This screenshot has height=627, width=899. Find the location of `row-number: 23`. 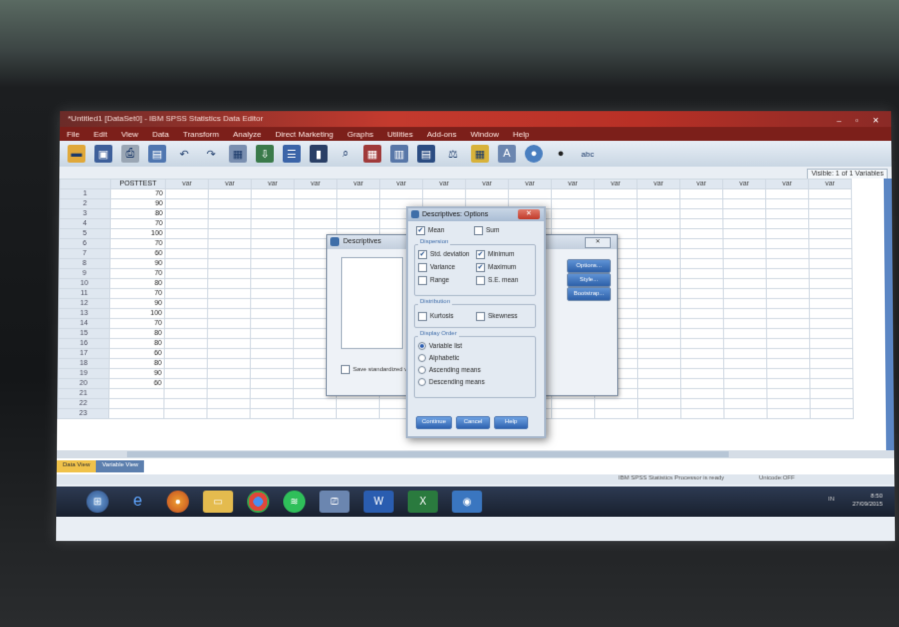

row-number: 23 is located at coordinates (83, 414).